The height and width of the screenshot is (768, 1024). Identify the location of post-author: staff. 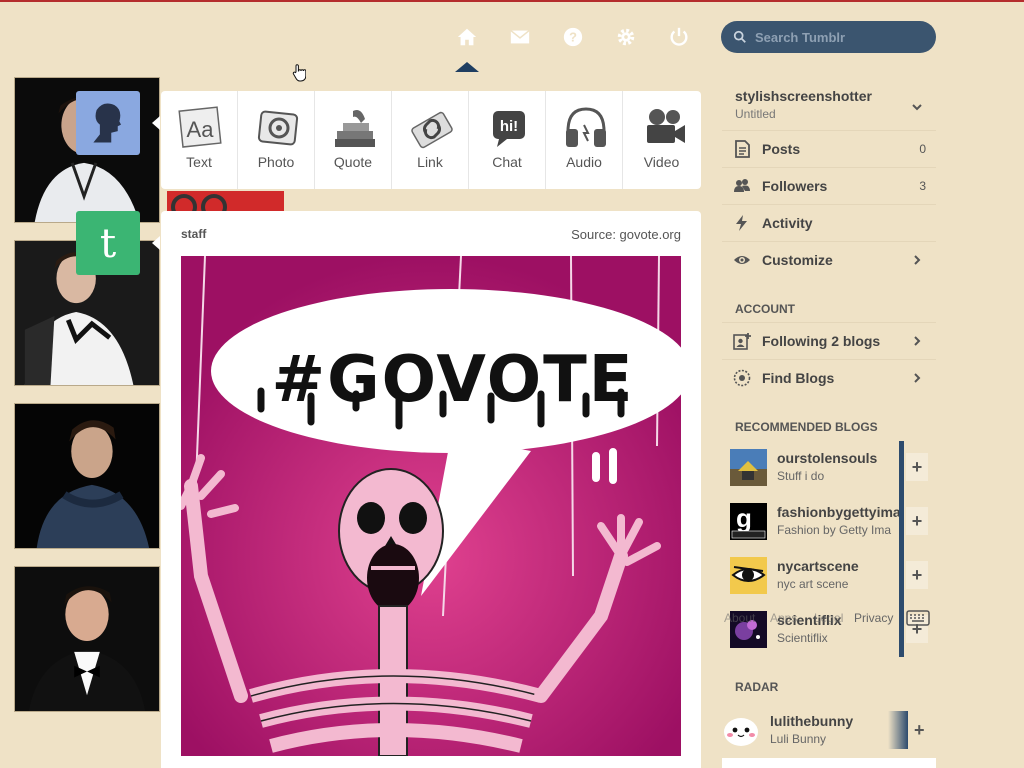
(193, 234).